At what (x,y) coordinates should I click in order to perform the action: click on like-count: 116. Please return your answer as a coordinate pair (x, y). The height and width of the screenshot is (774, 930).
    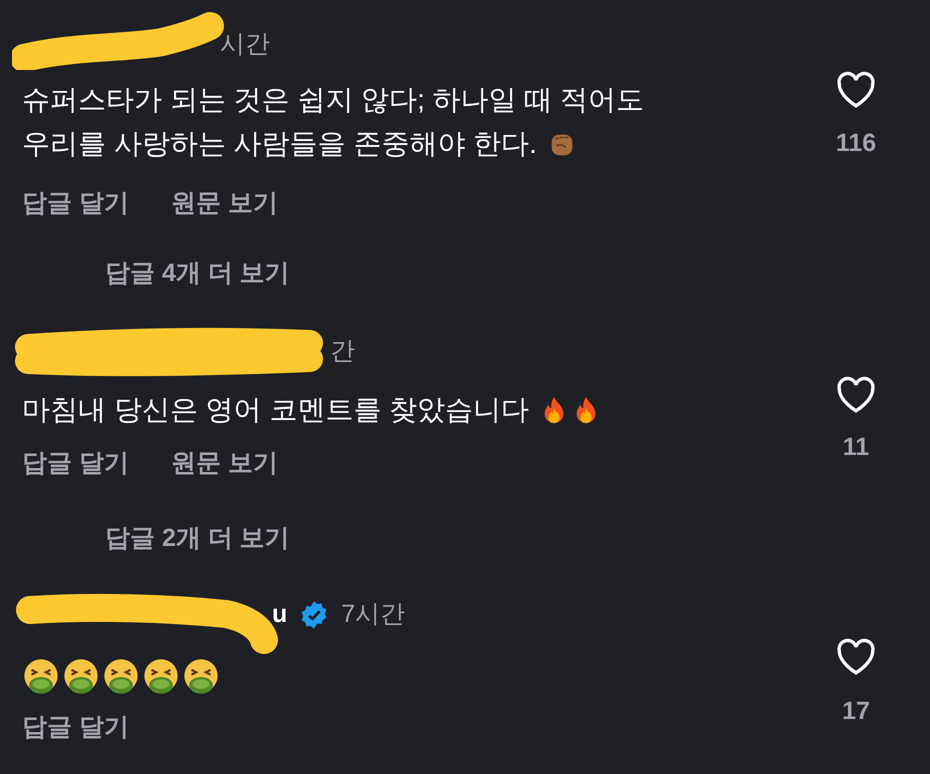
    Looking at the image, I should click on (856, 143).